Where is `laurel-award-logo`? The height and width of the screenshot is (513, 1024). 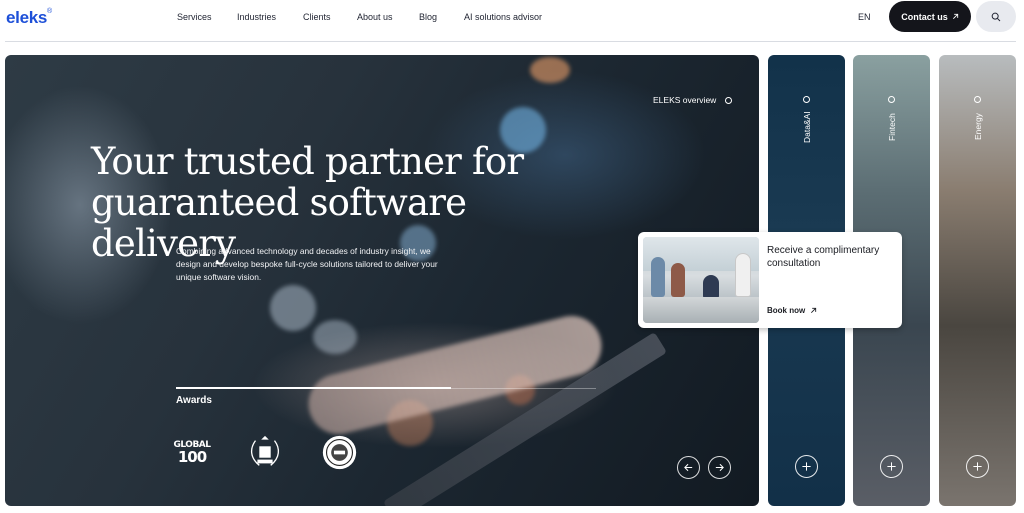 laurel-award-logo is located at coordinates (265, 452).